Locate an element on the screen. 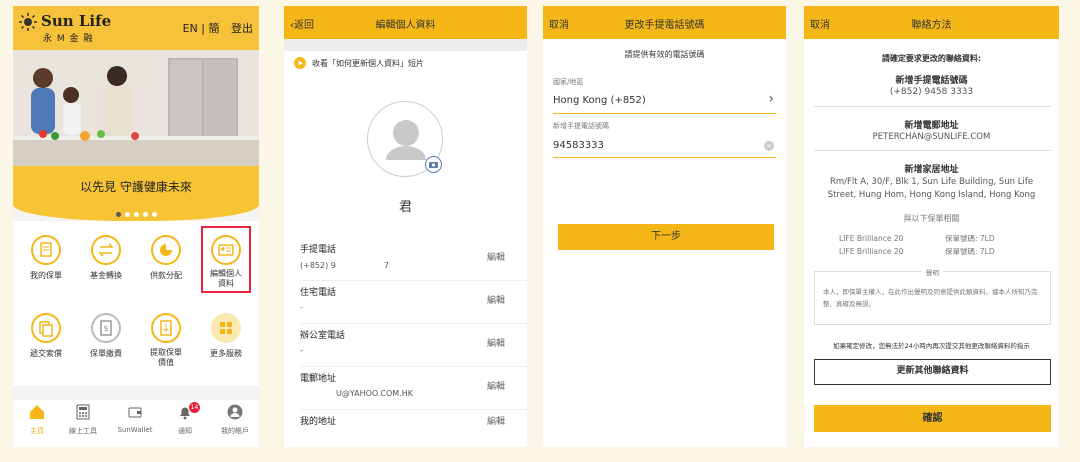 The image size is (1080, 462). bottom-tab-bar: 主頁 線上工具 SunWallet 14 通知 我的帳戶 is located at coordinates (136, 423).